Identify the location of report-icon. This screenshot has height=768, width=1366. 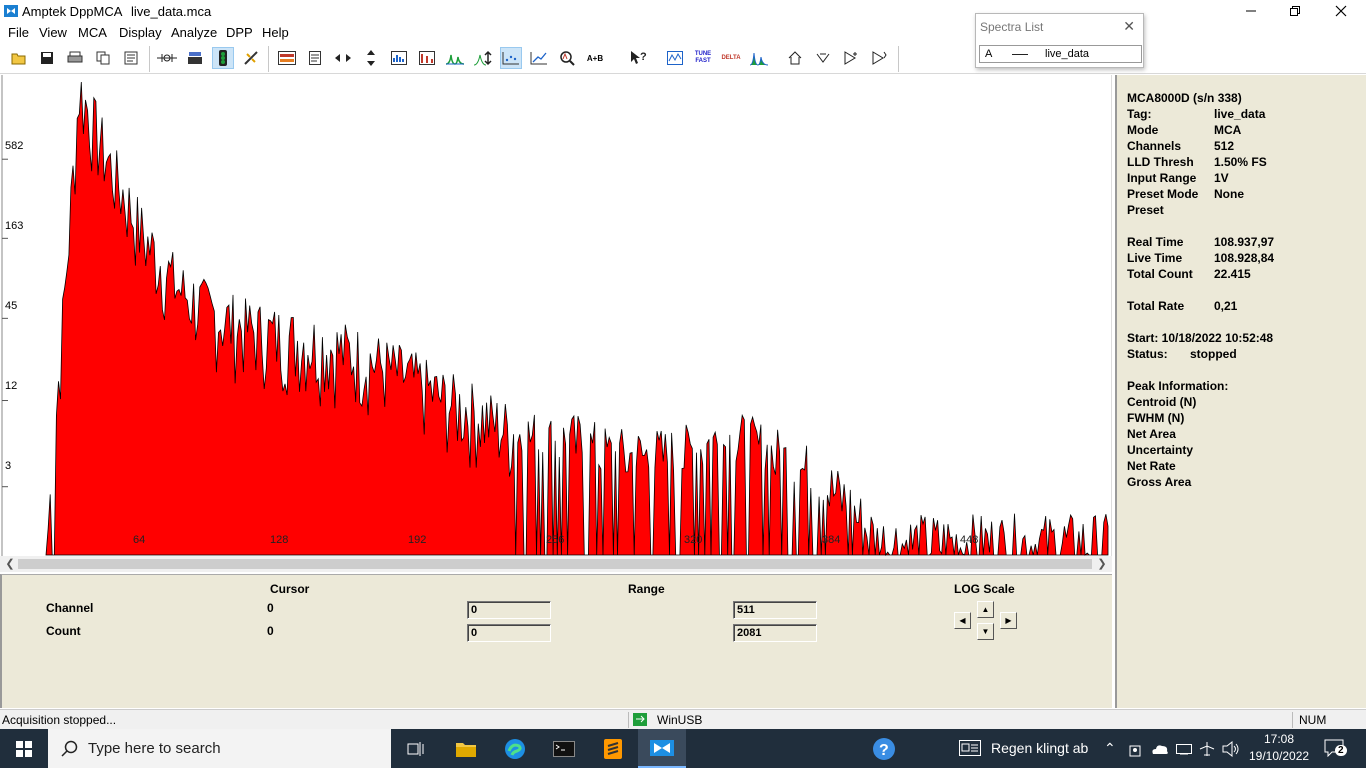
(131, 58).